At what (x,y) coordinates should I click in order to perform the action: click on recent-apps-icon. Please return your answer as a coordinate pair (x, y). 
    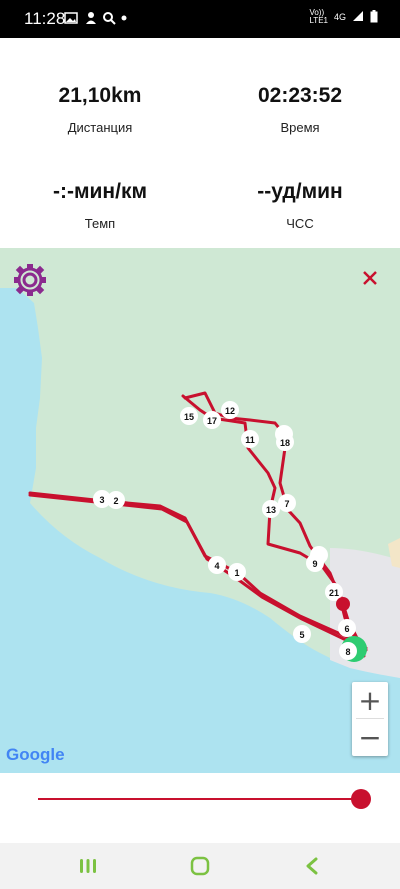
    Looking at the image, I should click on (88, 866).